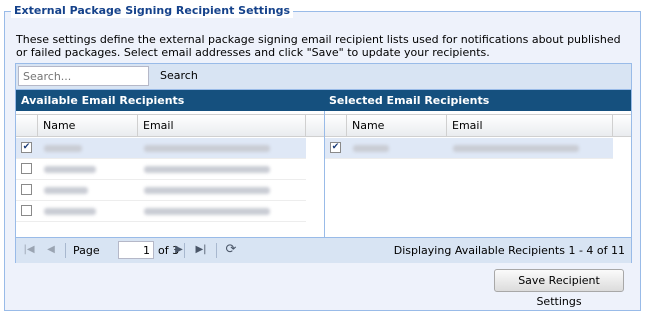 The height and width of the screenshot is (317, 645). Describe the element at coordinates (179, 76) in the screenshot. I see `search-button: Search` at that location.